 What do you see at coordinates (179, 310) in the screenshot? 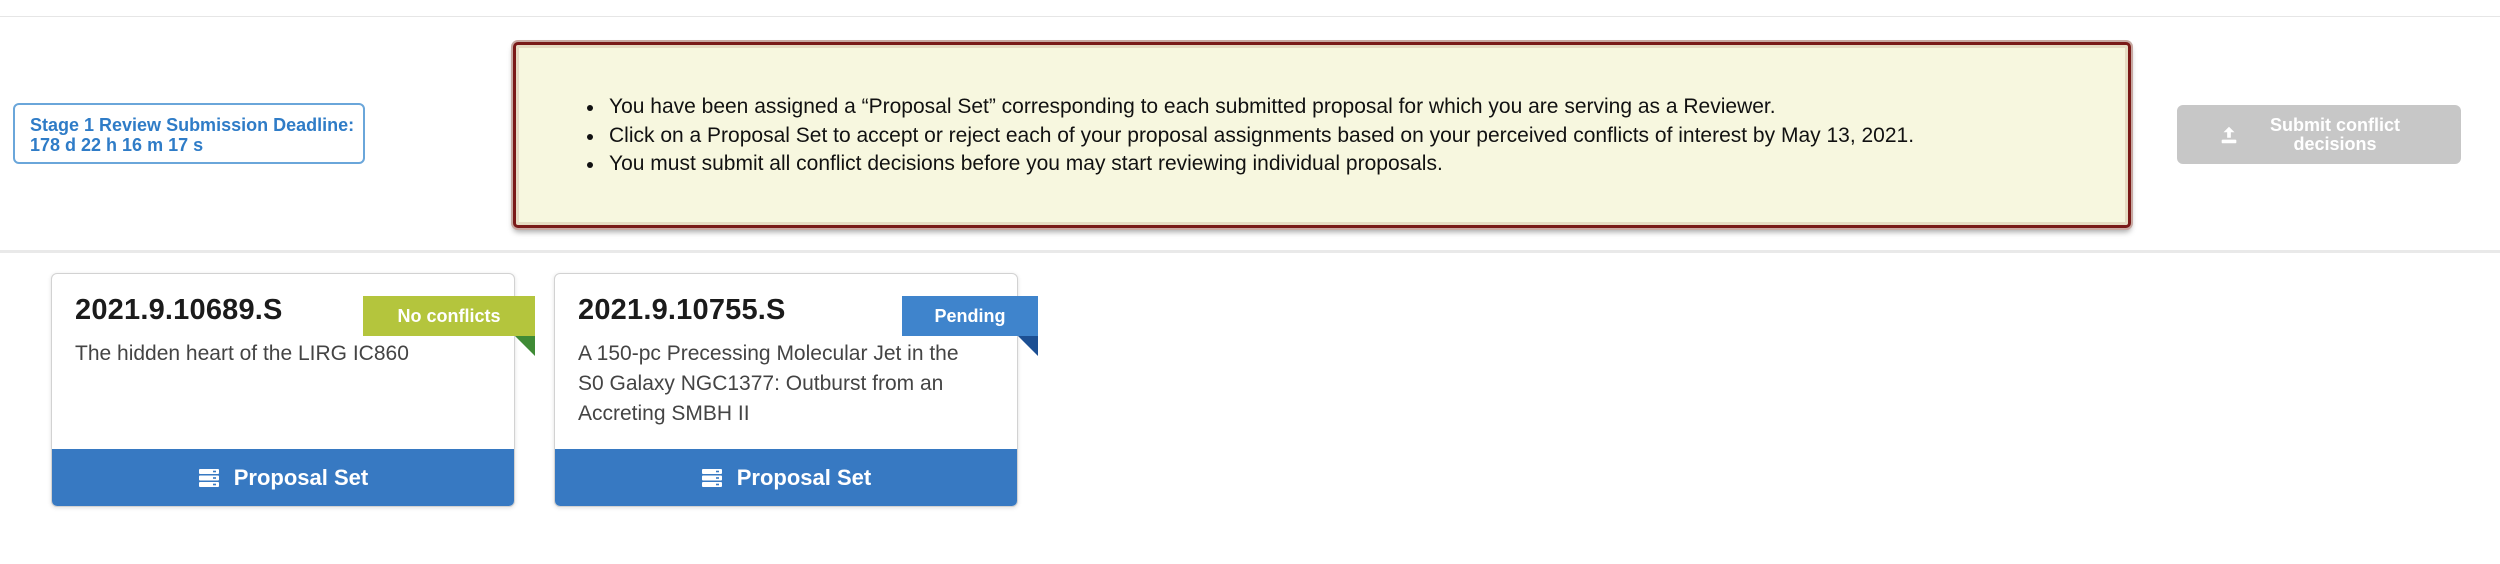
I see `proposal-id: 2021.9.10689.S` at bounding box center [179, 310].